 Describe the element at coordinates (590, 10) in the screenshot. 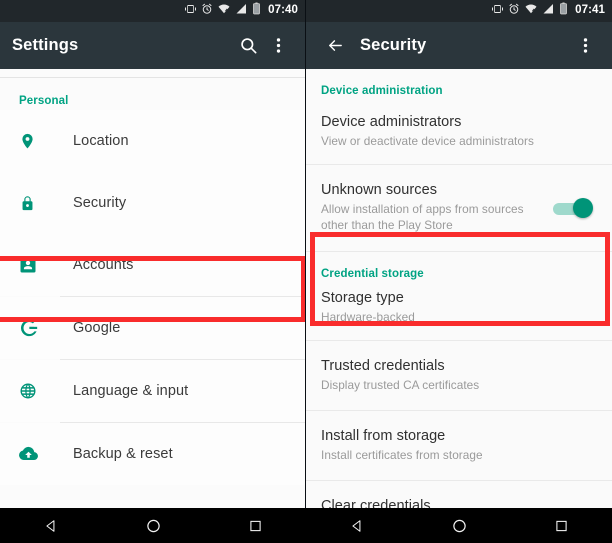

I see `status-clock-right: 07:41` at that location.